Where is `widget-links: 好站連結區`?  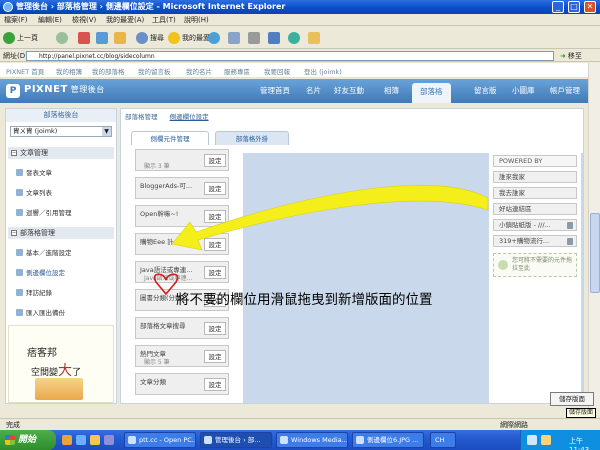
widget-links: 好站連結區 is located at coordinates (535, 209).